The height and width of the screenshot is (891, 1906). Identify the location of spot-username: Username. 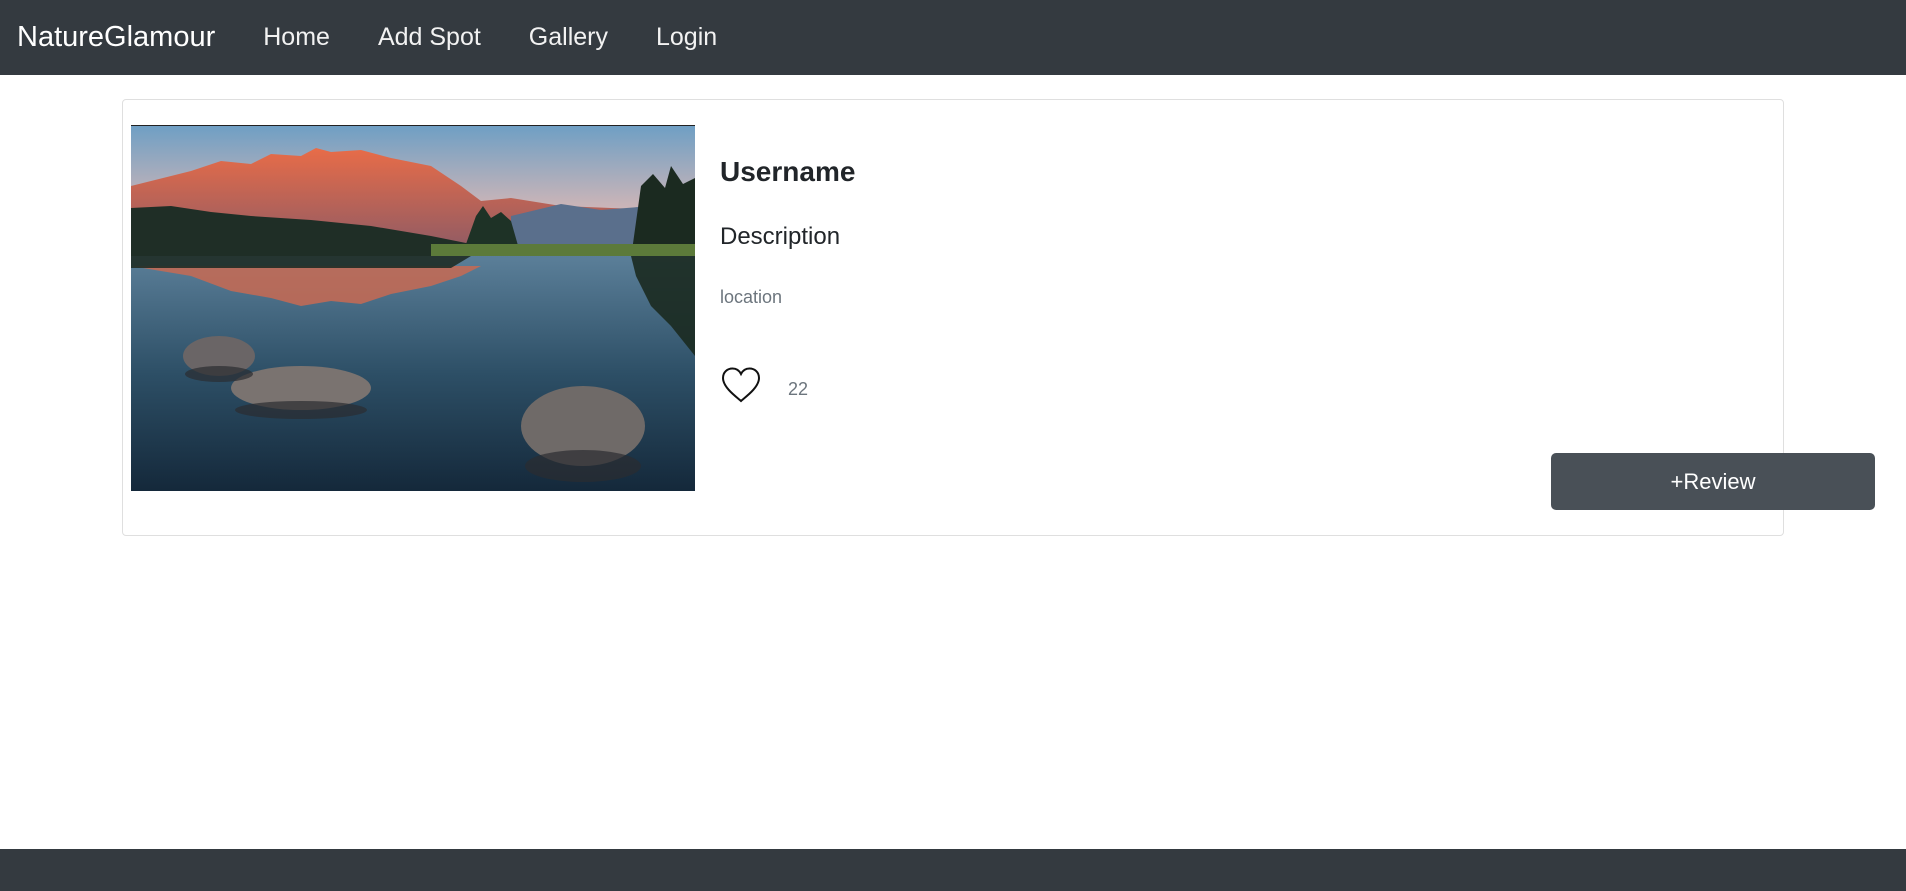
(788, 171).